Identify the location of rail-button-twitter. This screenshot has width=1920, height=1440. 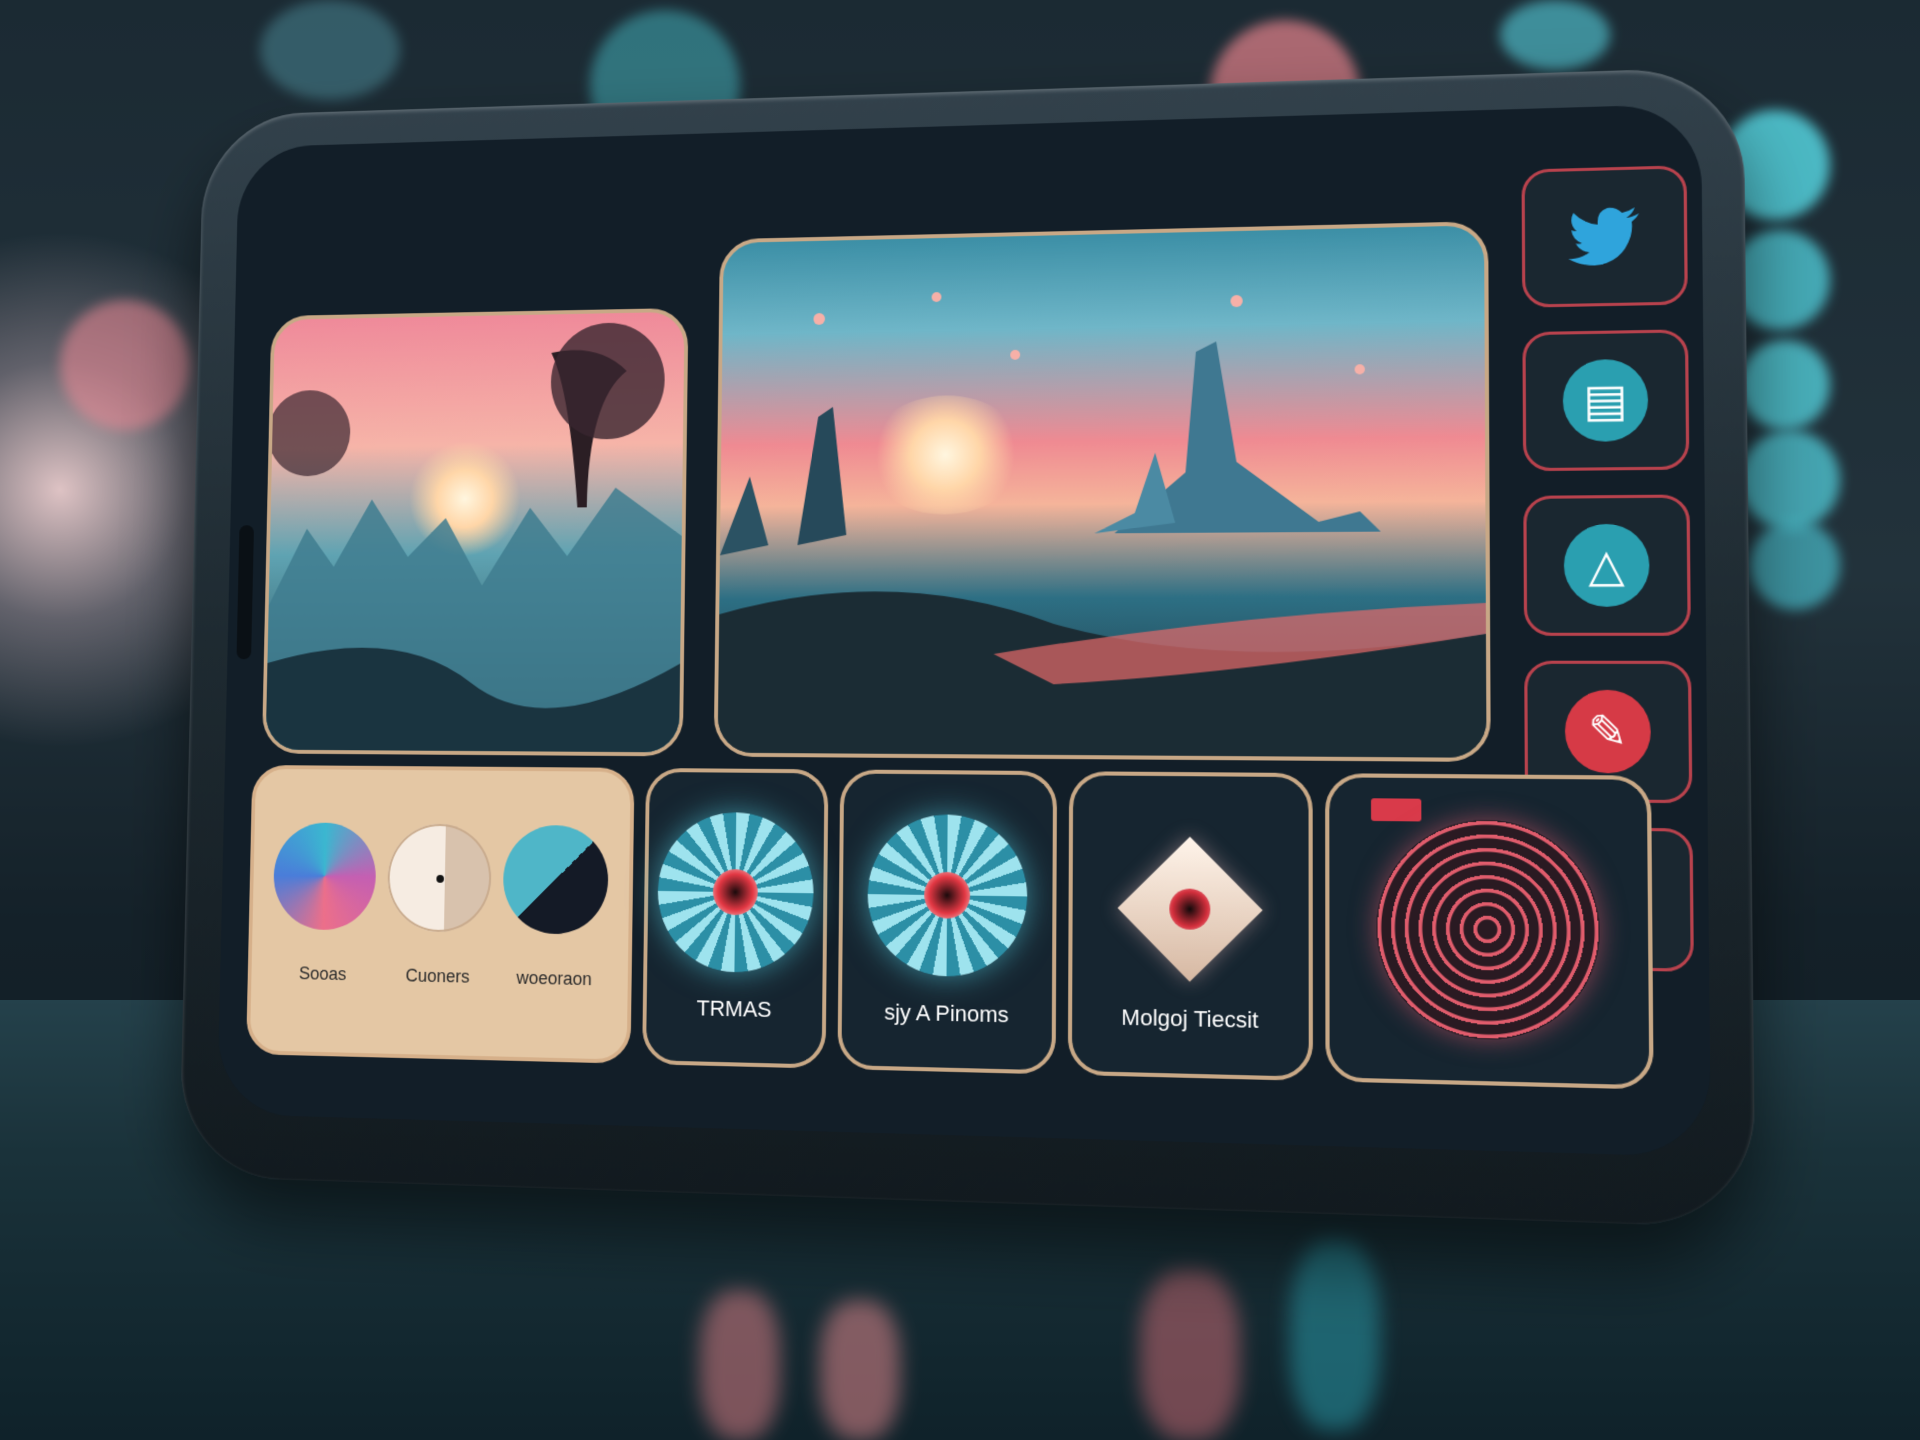
(1604, 236).